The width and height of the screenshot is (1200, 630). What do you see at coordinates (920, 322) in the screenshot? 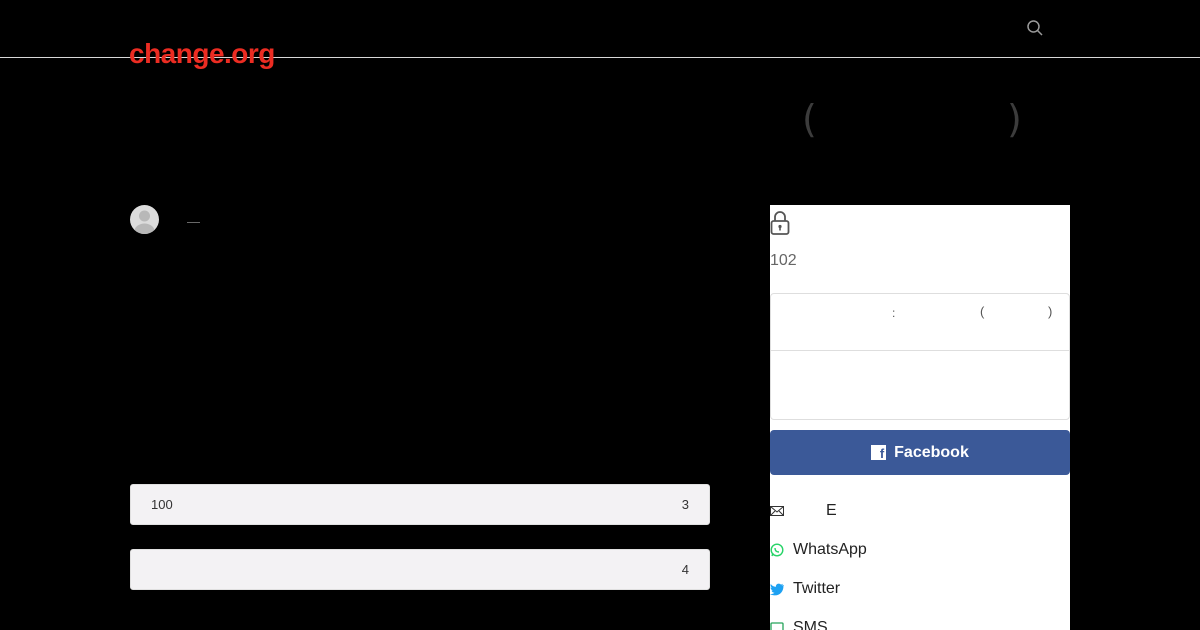
I see `name-input: : ( )` at bounding box center [920, 322].